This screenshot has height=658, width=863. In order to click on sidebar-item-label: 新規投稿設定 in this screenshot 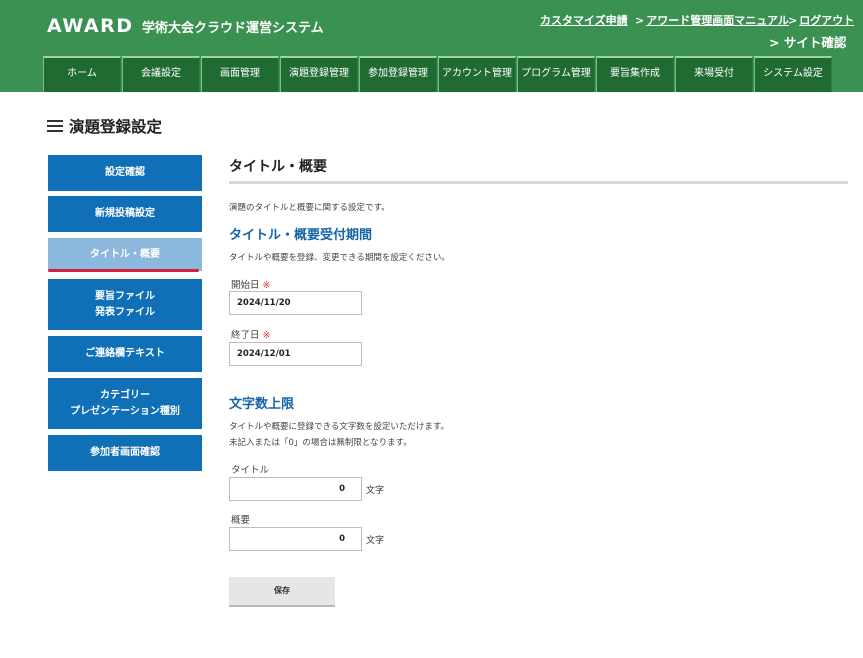, I will do `click(125, 213)`.